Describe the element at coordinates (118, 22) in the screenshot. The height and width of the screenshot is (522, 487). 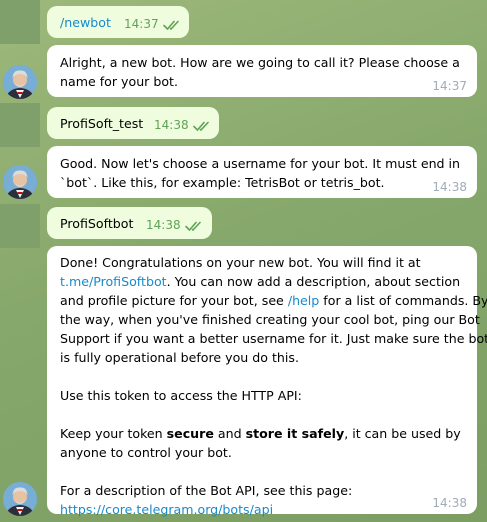
I see `outgoing-message: /newbot 14:37` at that location.